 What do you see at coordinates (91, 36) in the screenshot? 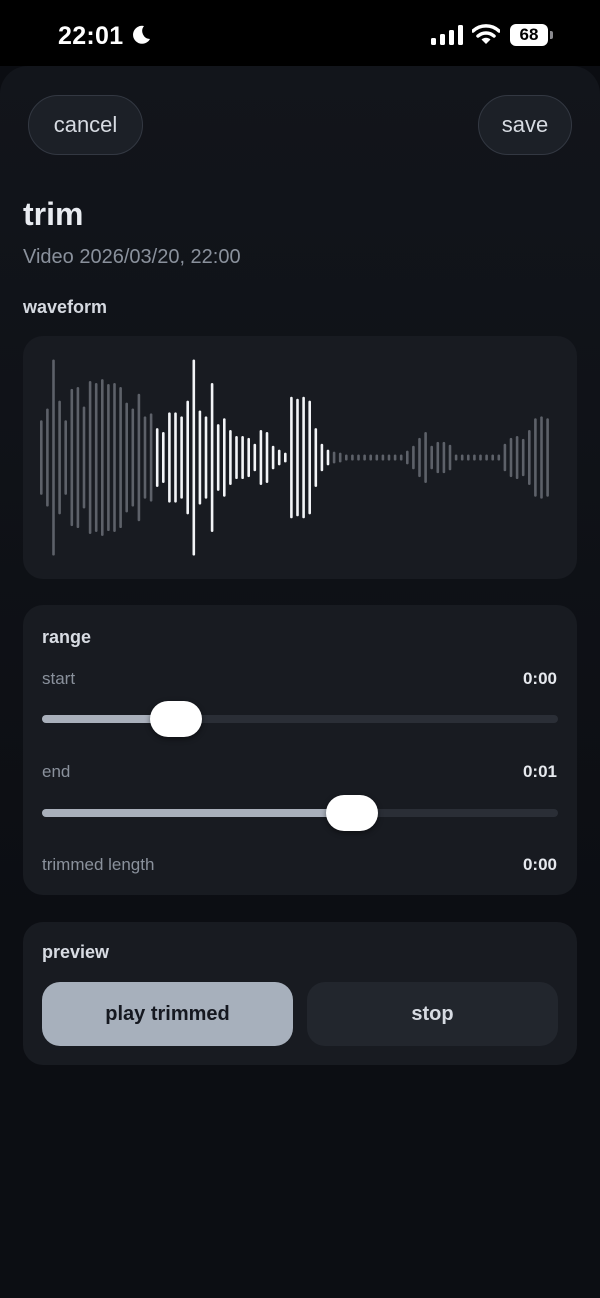
I see `status-time: 22:01` at bounding box center [91, 36].